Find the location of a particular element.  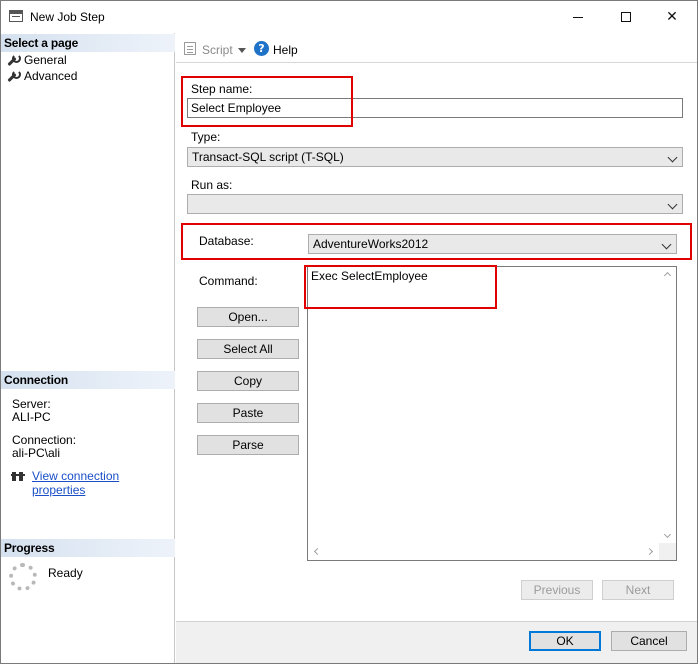

step-name-label: Step name: is located at coordinates (222, 89).